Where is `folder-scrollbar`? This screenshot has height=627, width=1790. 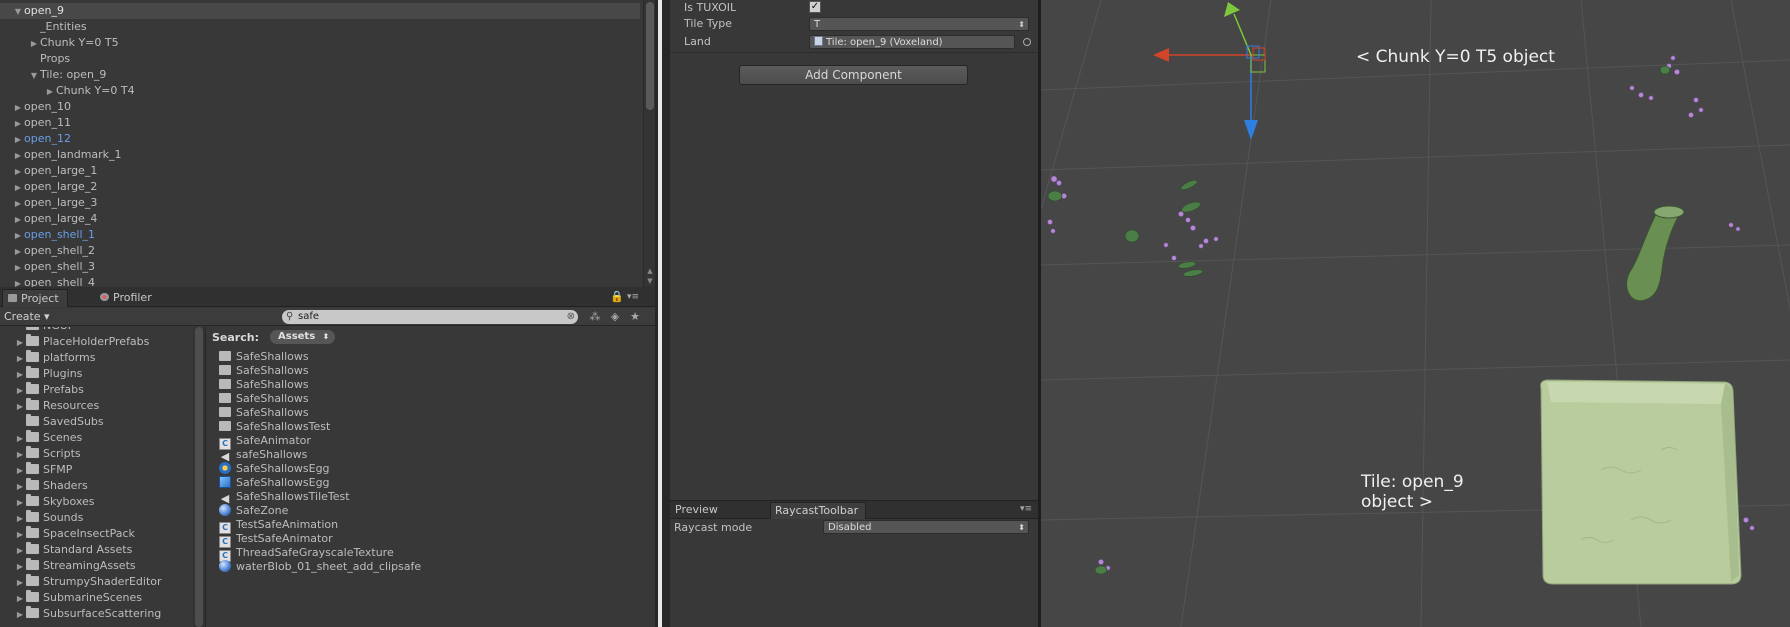 folder-scrollbar is located at coordinates (199, 477).